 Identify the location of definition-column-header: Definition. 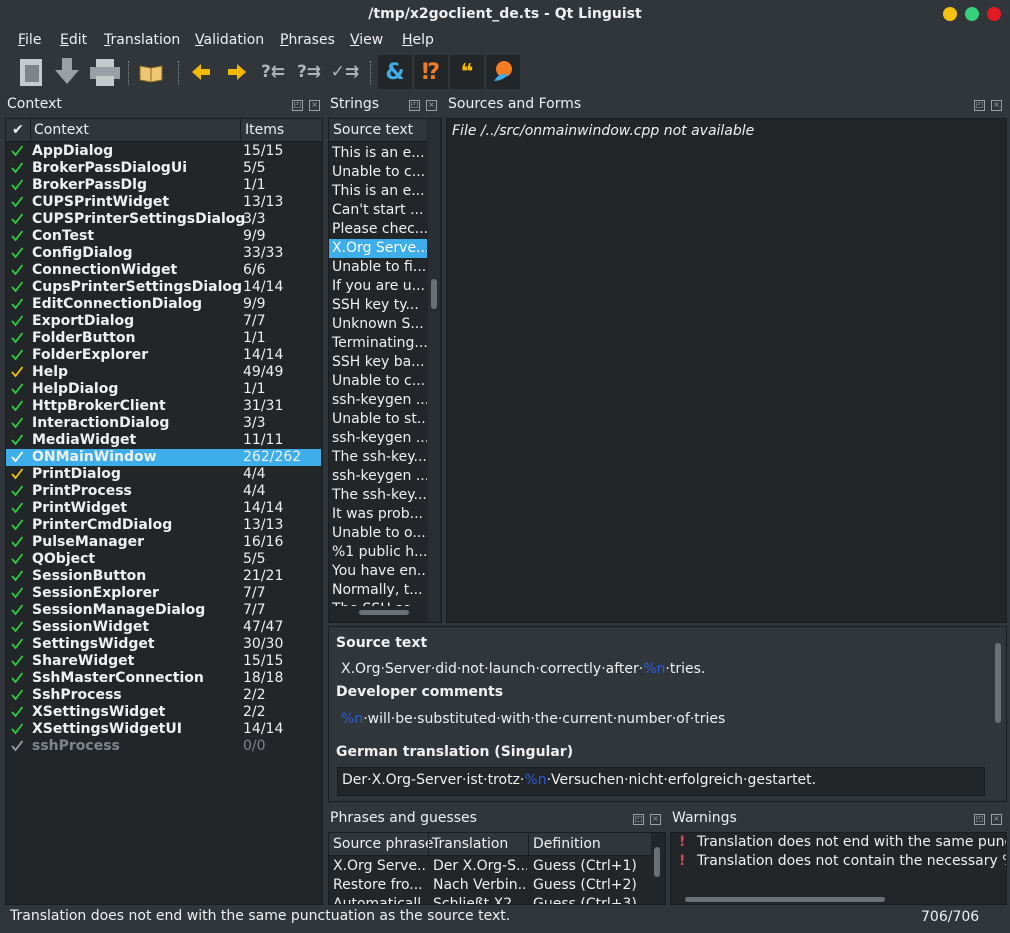
(567, 844).